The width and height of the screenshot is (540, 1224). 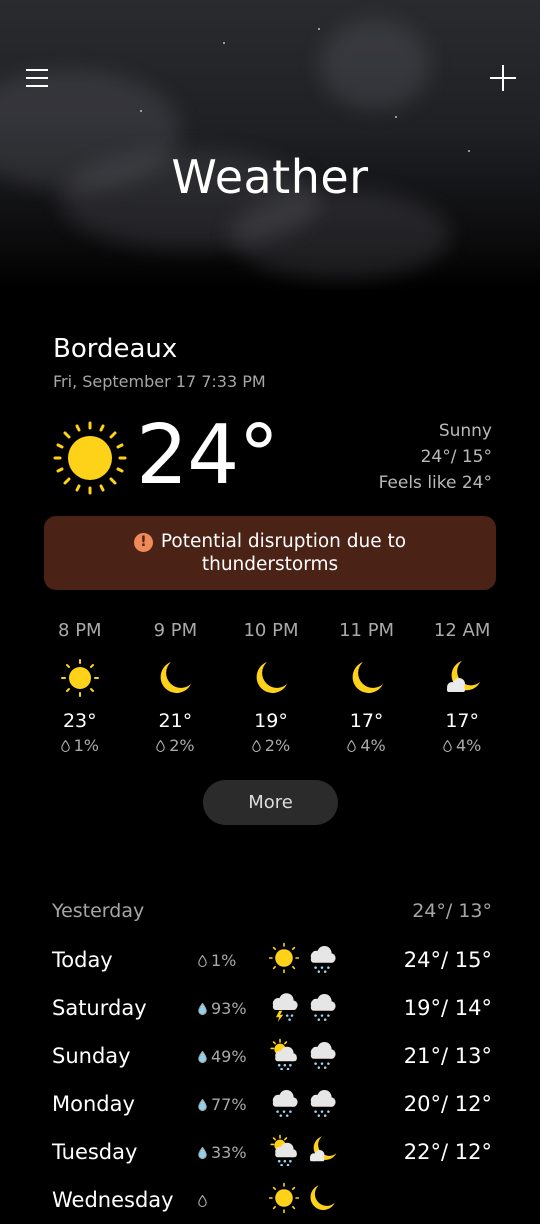 I want to click on menu-button, so click(x=37, y=78).